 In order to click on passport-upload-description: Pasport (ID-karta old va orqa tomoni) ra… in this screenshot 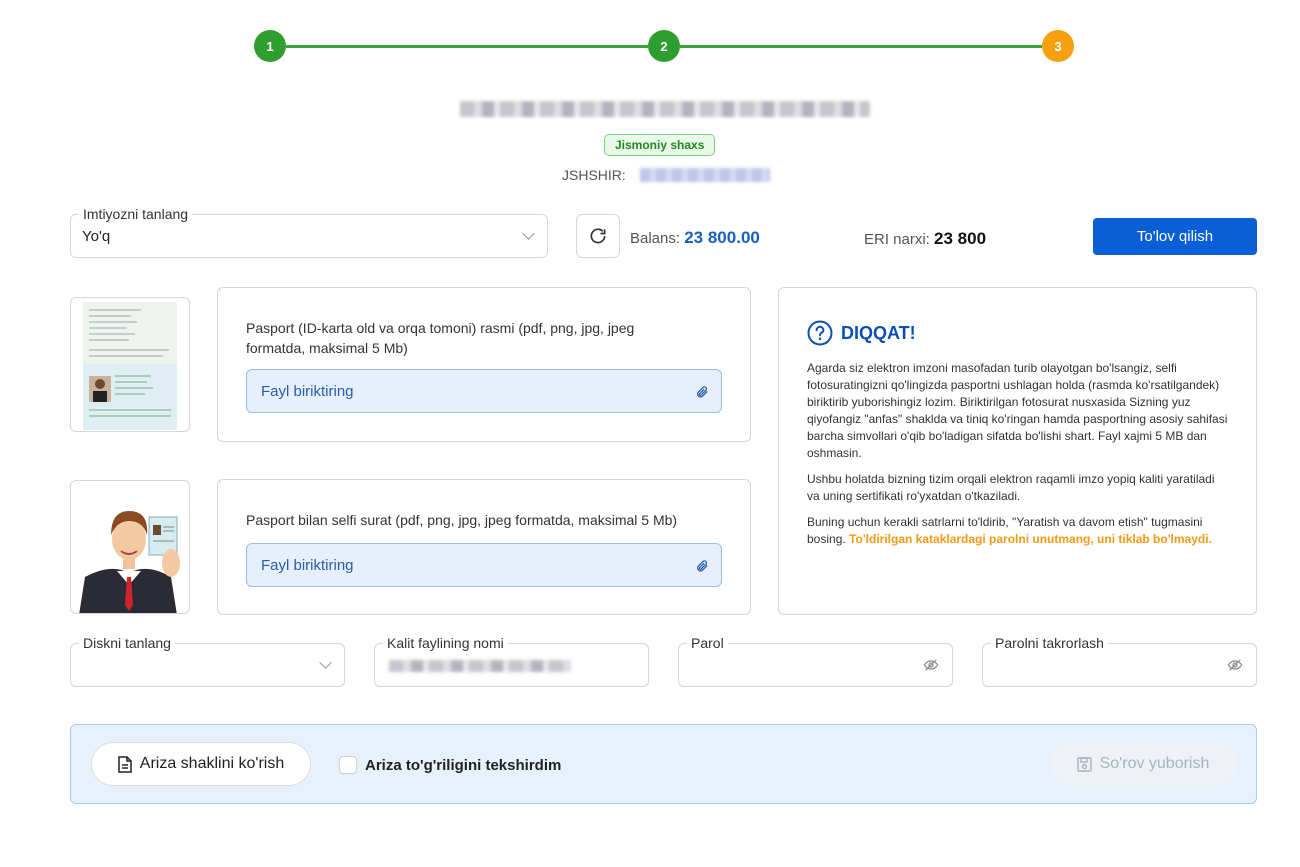, I will do `click(440, 338)`.